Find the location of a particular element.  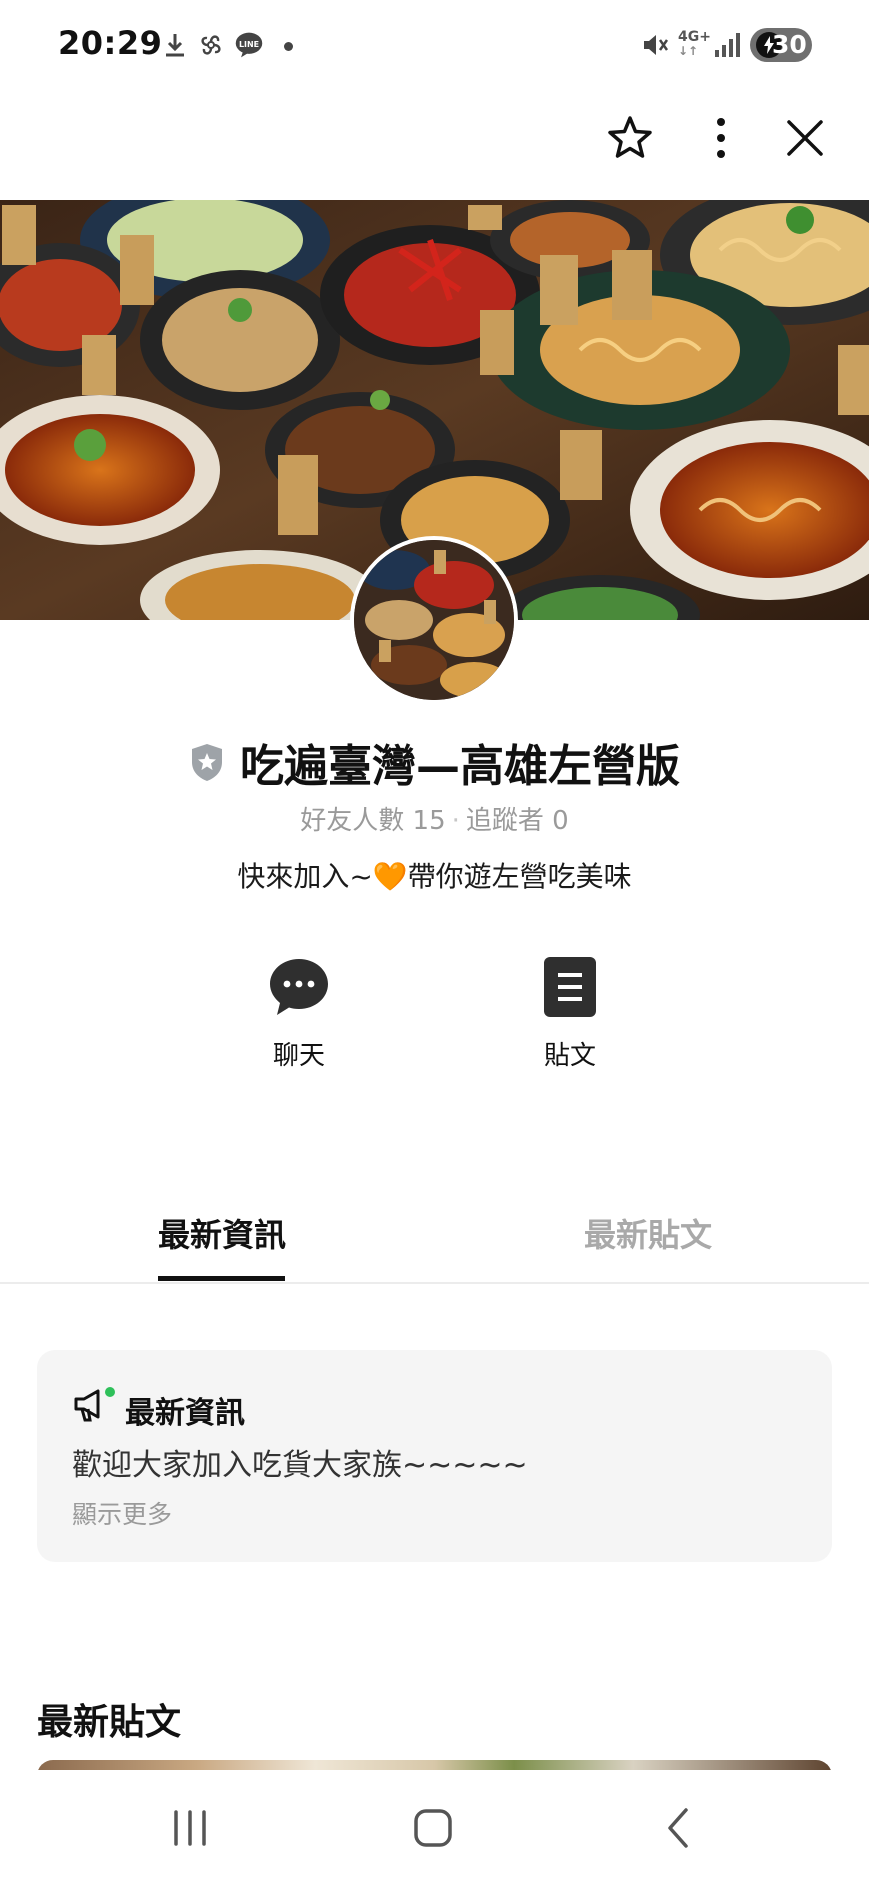

svg-text: LINE is located at coordinates (249, 44).